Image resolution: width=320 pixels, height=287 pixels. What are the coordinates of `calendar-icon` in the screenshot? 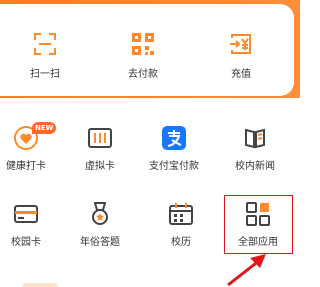 It's located at (181, 214).